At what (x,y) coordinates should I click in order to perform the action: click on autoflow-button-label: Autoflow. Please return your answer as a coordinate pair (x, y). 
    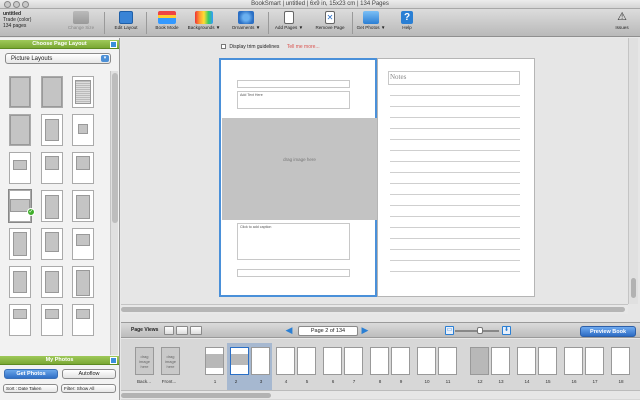
    Looking at the image, I should click on (89, 374).